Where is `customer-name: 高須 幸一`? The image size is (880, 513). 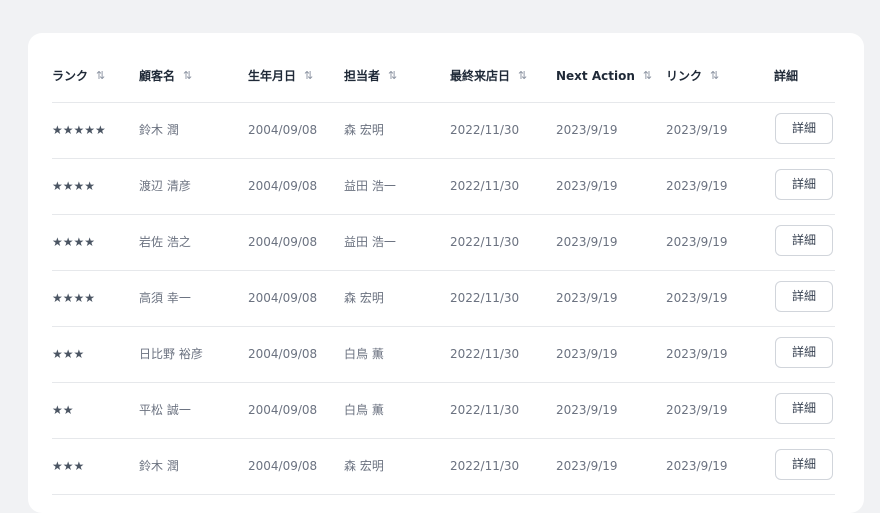 customer-name: 高須 幸一 is located at coordinates (165, 298).